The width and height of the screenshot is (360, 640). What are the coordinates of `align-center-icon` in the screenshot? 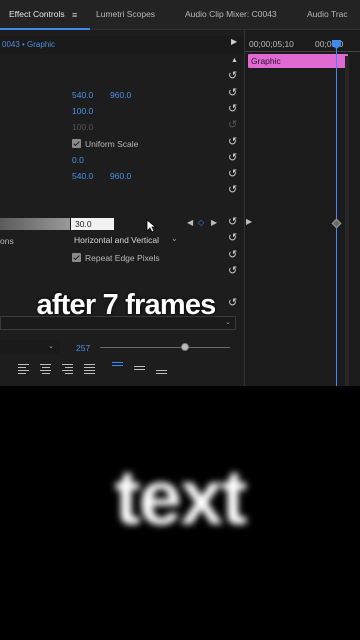 It's located at (45, 369).